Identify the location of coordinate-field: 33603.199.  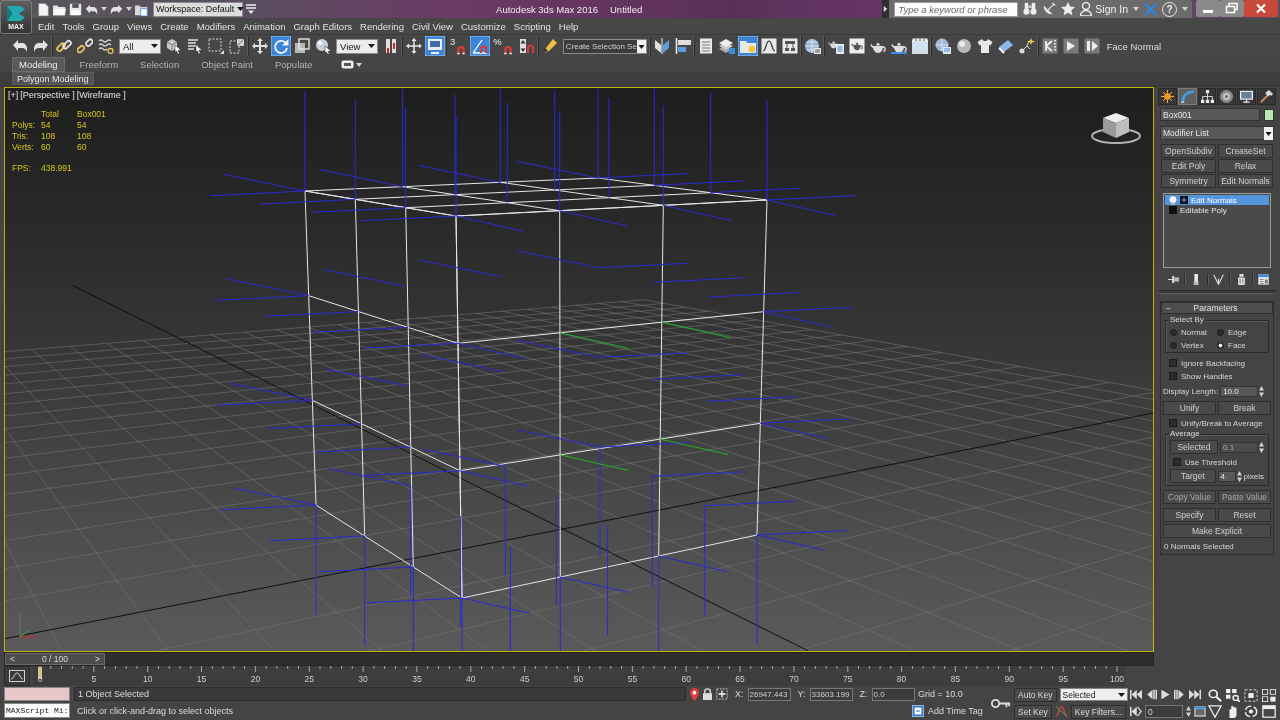
(831, 694).